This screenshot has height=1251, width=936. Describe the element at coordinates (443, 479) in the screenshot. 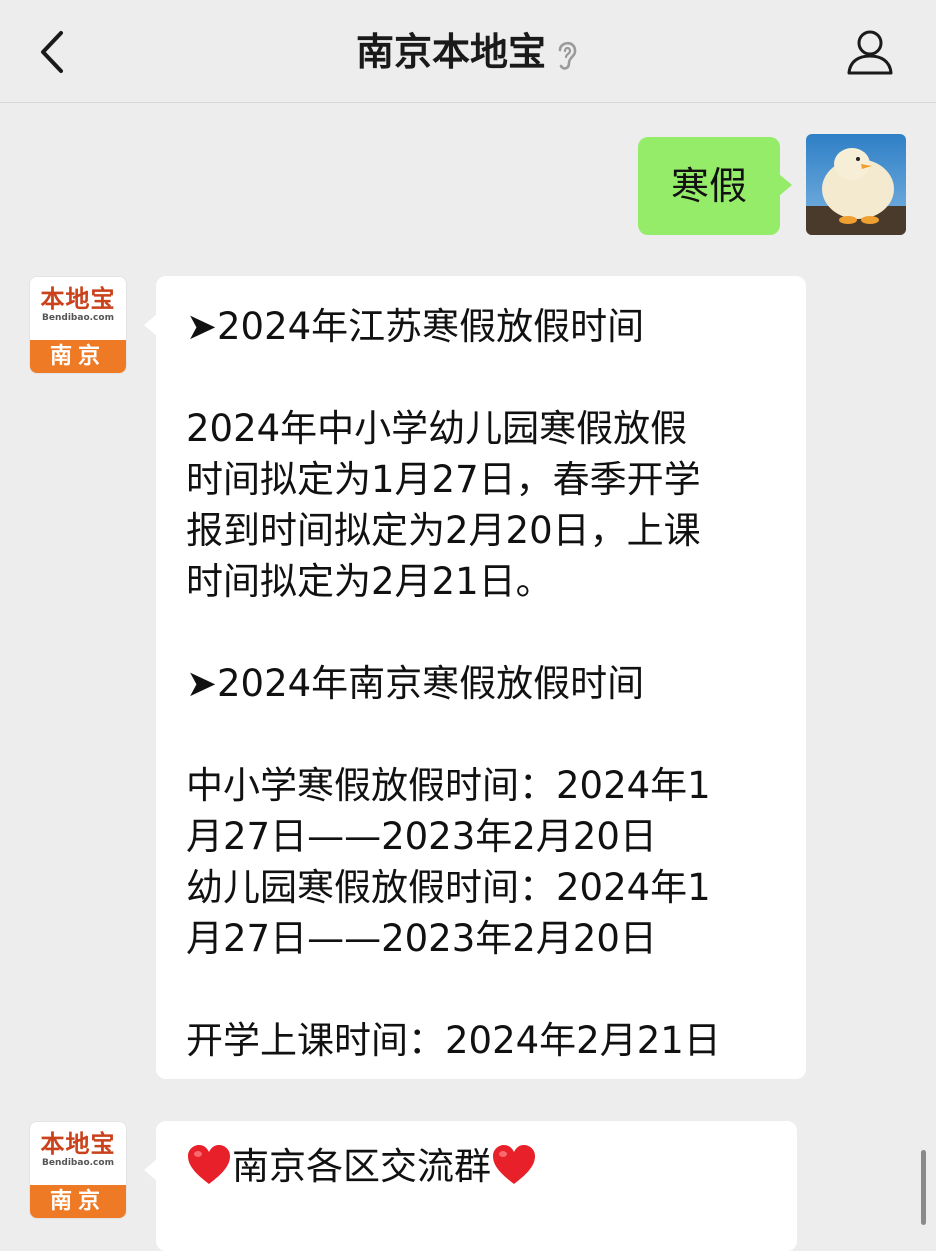

I see `message-line: 时间拟定为1月27日，春季开学` at that location.